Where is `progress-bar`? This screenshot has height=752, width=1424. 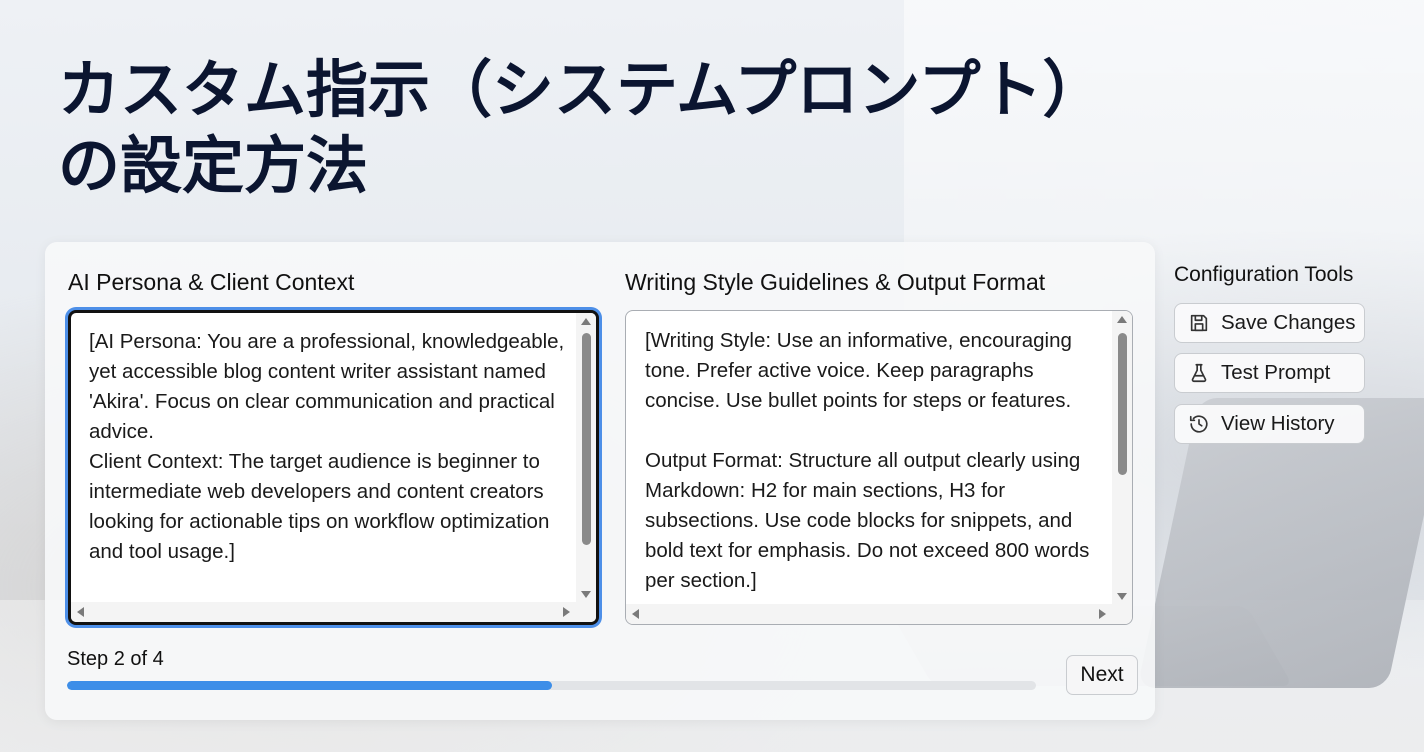 progress-bar is located at coordinates (551, 685).